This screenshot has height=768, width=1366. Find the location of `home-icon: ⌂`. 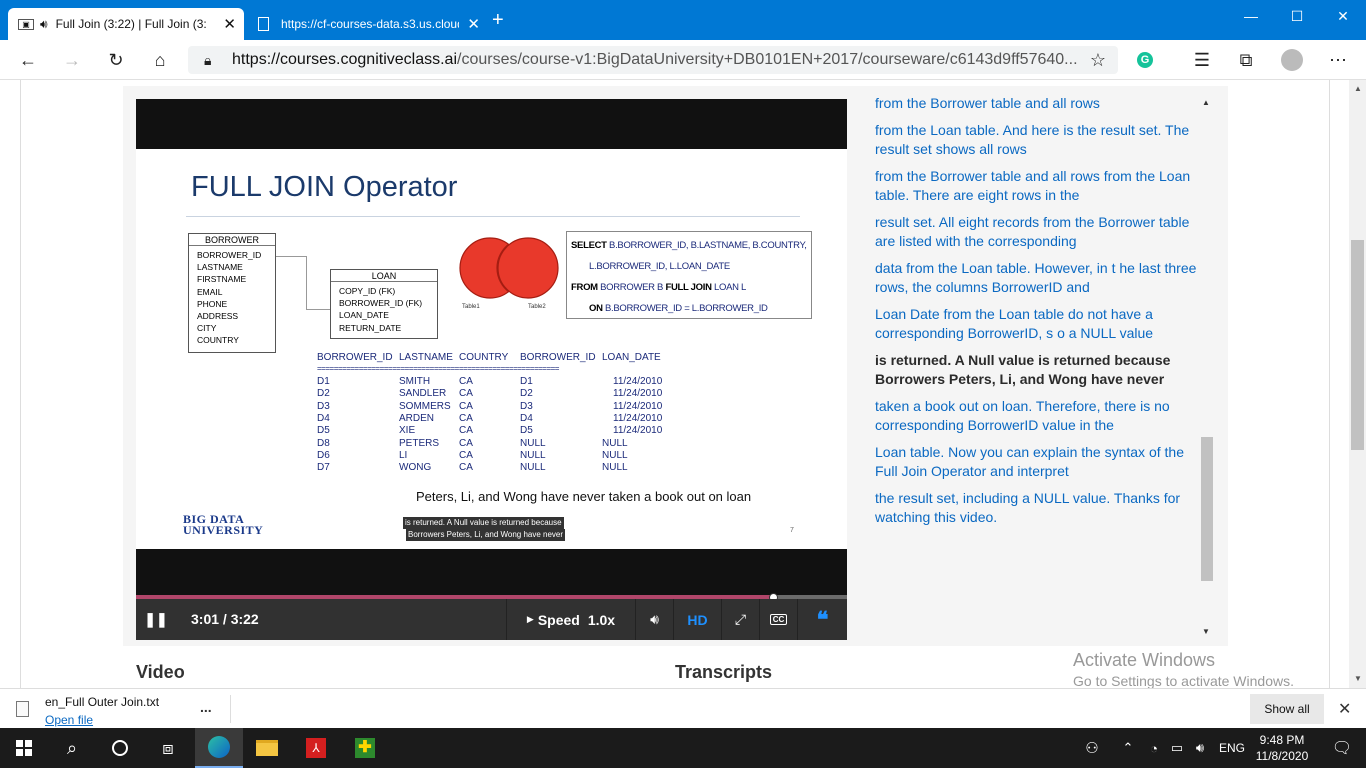

home-icon: ⌂ is located at coordinates (160, 60).